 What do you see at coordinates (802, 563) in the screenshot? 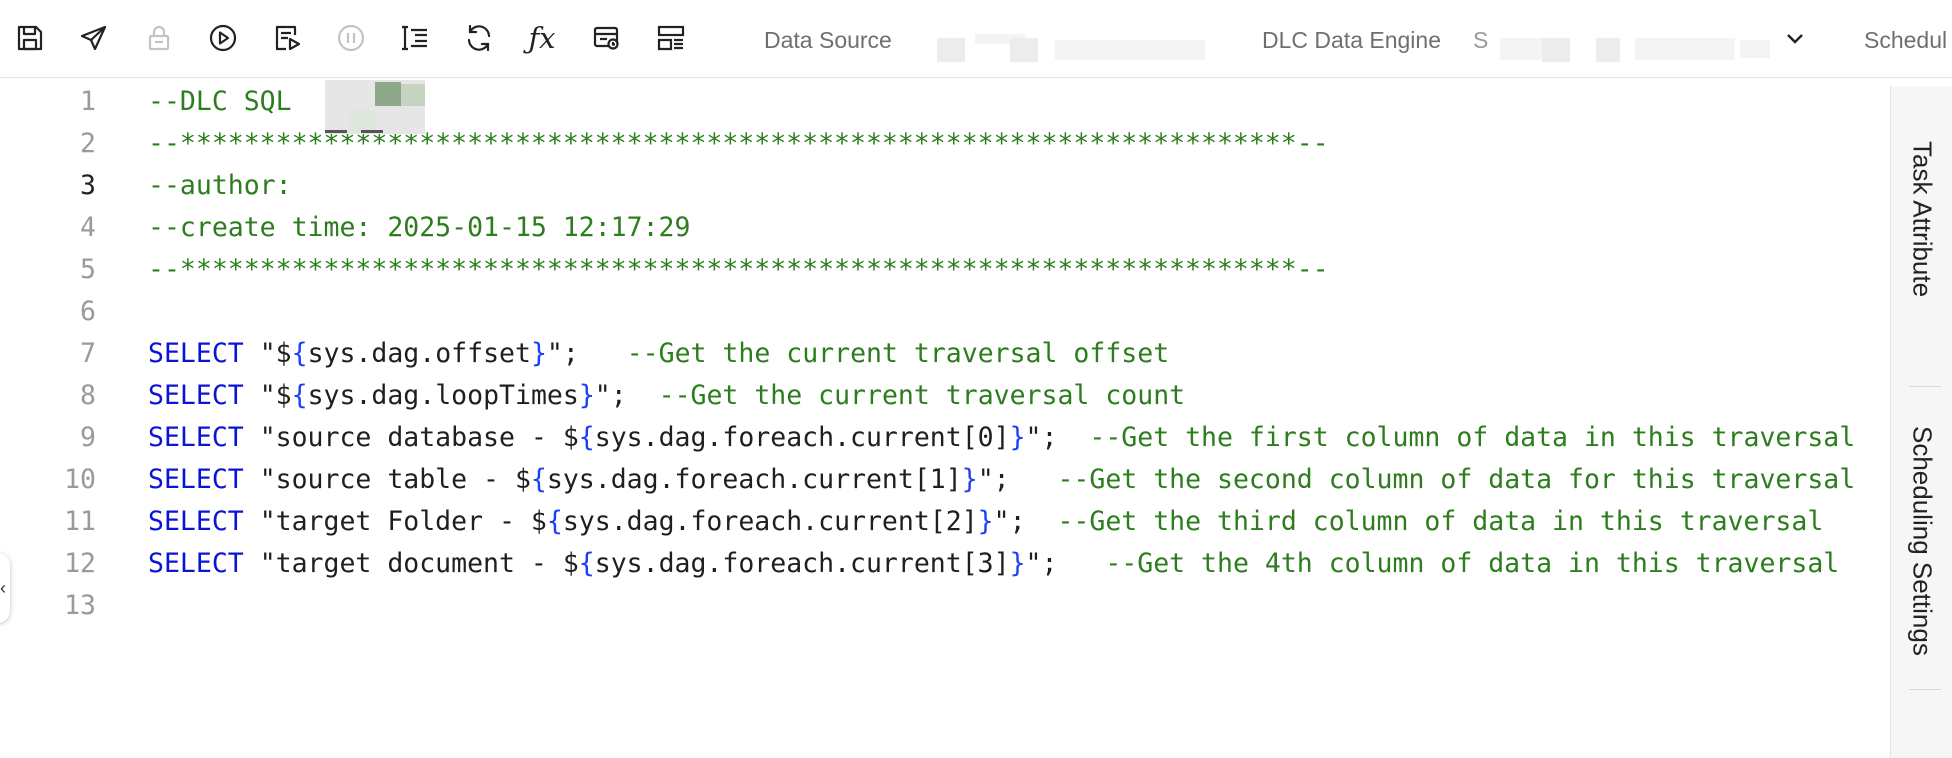
I see `code-token: sys.dag.foreach.current[3]` at bounding box center [802, 563].